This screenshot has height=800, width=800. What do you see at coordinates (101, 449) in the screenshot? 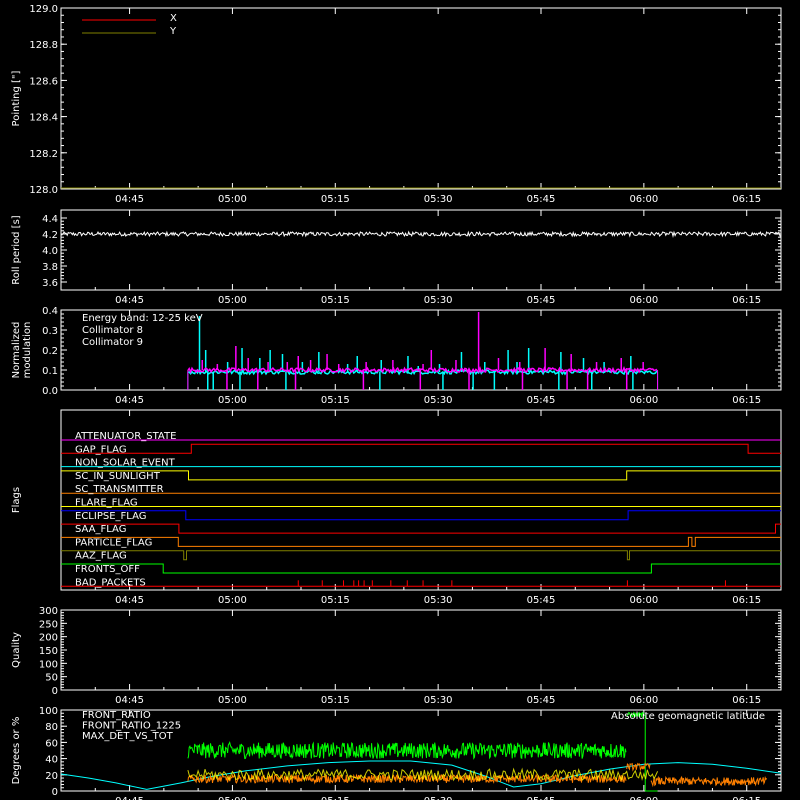
I see `flag-label: GAP_FLAG` at bounding box center [101, 449].